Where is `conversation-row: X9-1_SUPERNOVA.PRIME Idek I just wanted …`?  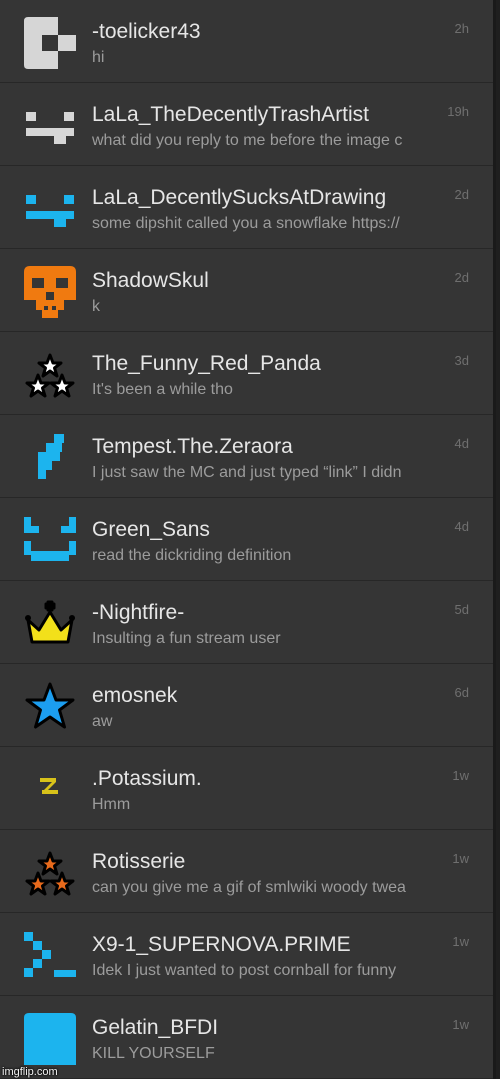 conversation-row: X9-1_SUPERNOVA.PRIME Idek I just wanted … is located at coordinates (246, 954).